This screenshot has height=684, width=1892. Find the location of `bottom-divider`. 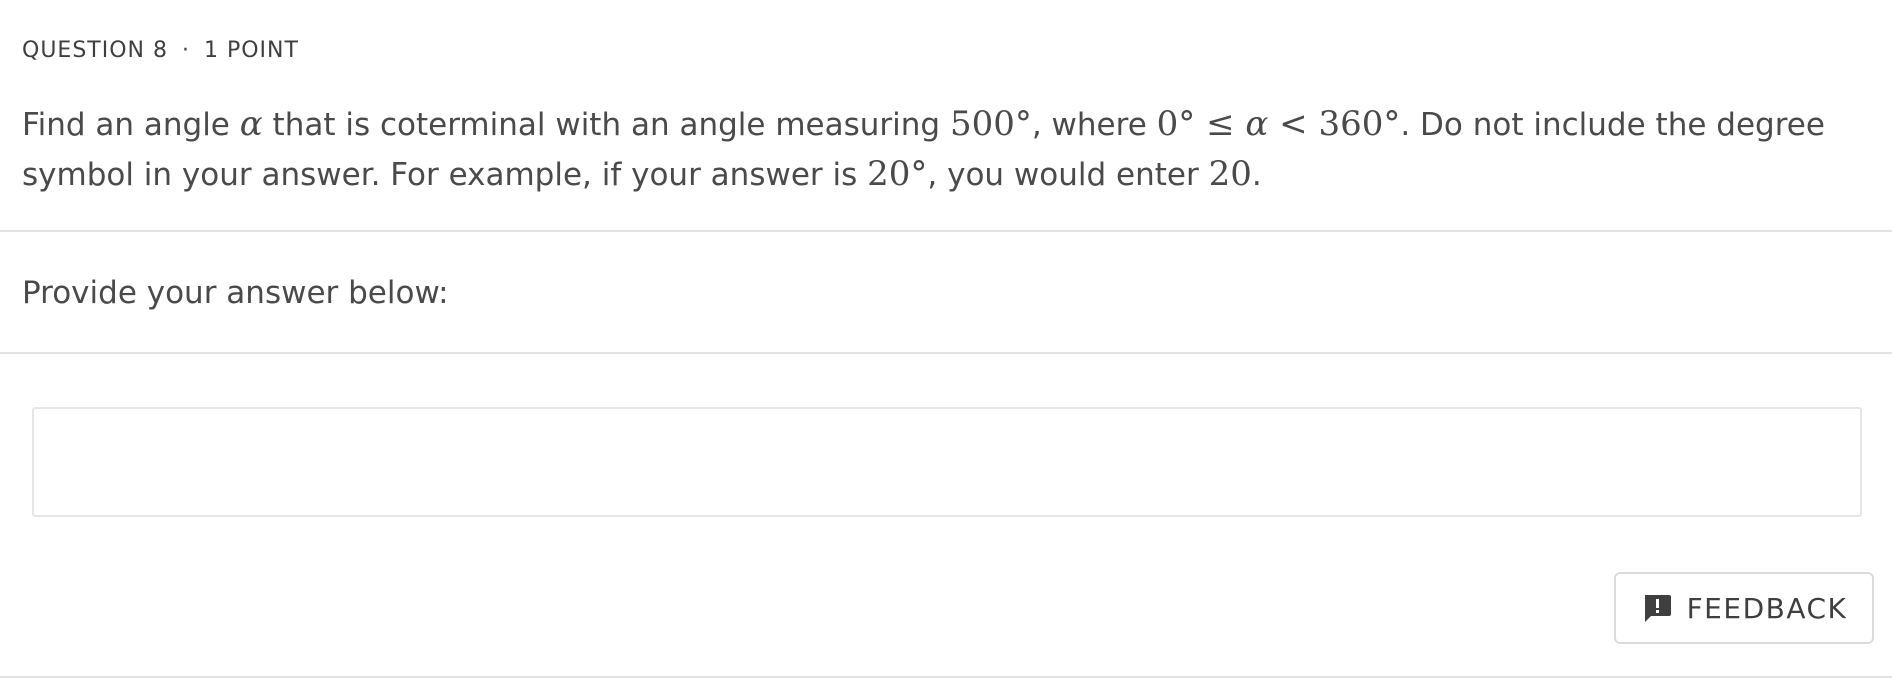

bottom-divider is located at coordinates (946, 677).